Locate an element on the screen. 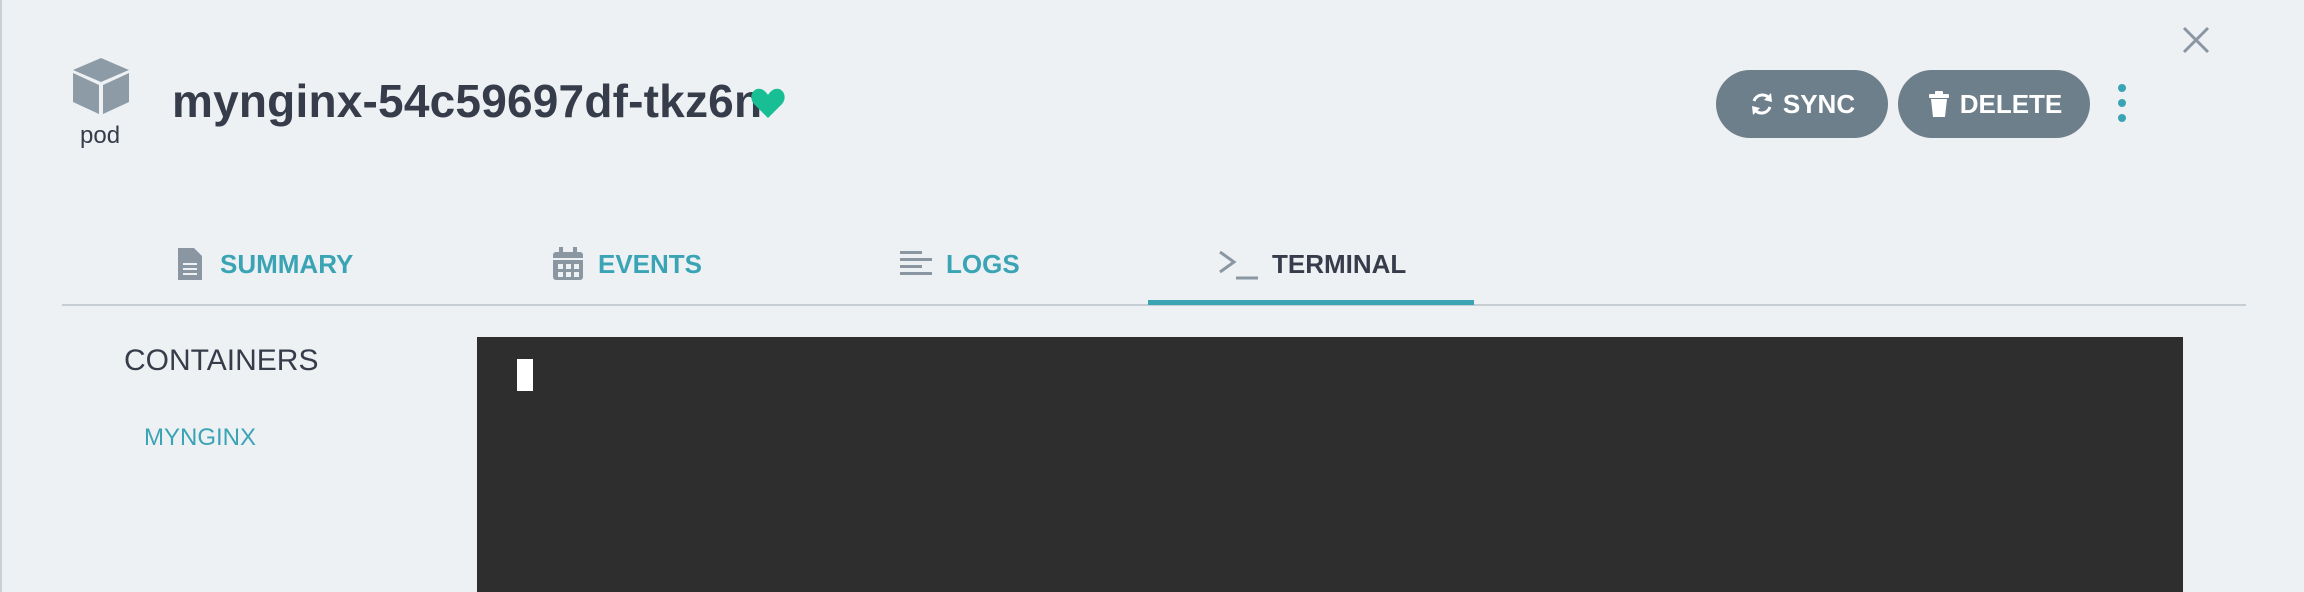 The width and height of the screenshot is (2304, 592). tab-events: EVENTS is located at coordinates (626, 264).